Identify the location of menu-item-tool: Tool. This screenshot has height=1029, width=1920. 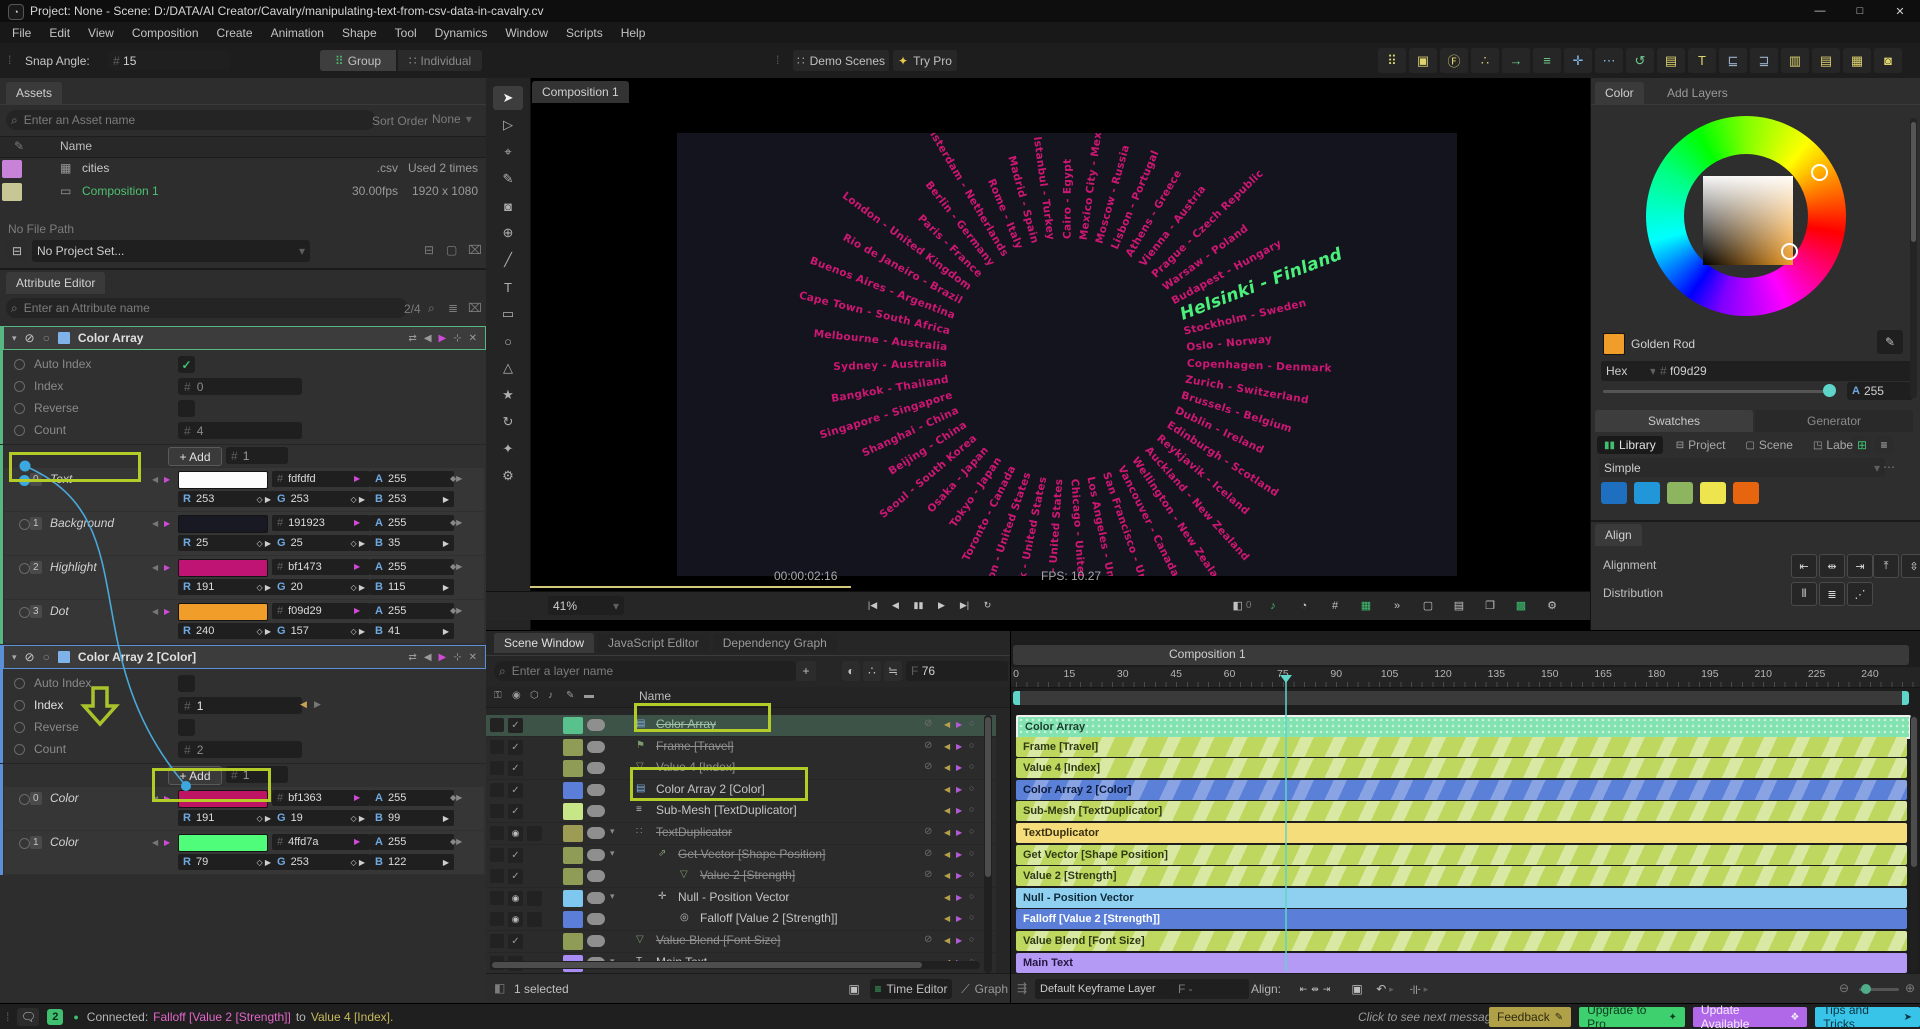
(406, 33).